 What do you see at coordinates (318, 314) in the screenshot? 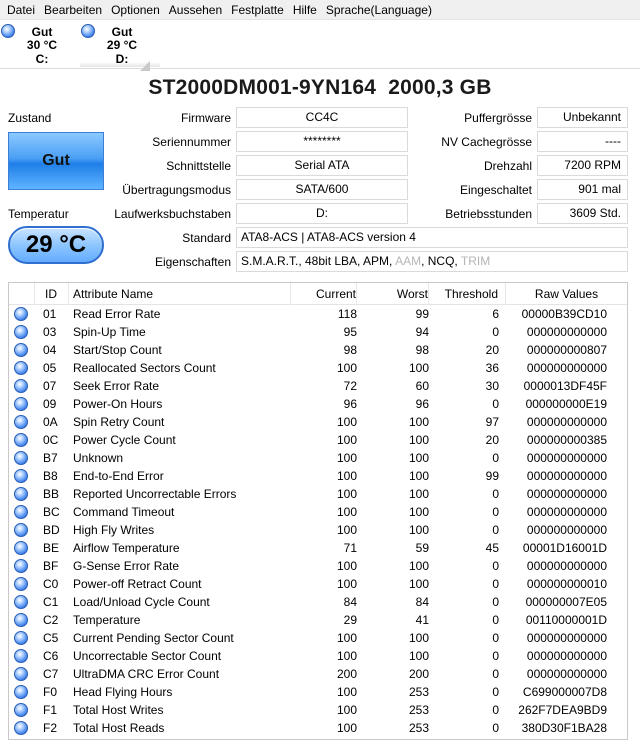
I see `table-row: 01 Read Error Rate 118 99 6 00000B39CD10` at bounding box center [318, 314].